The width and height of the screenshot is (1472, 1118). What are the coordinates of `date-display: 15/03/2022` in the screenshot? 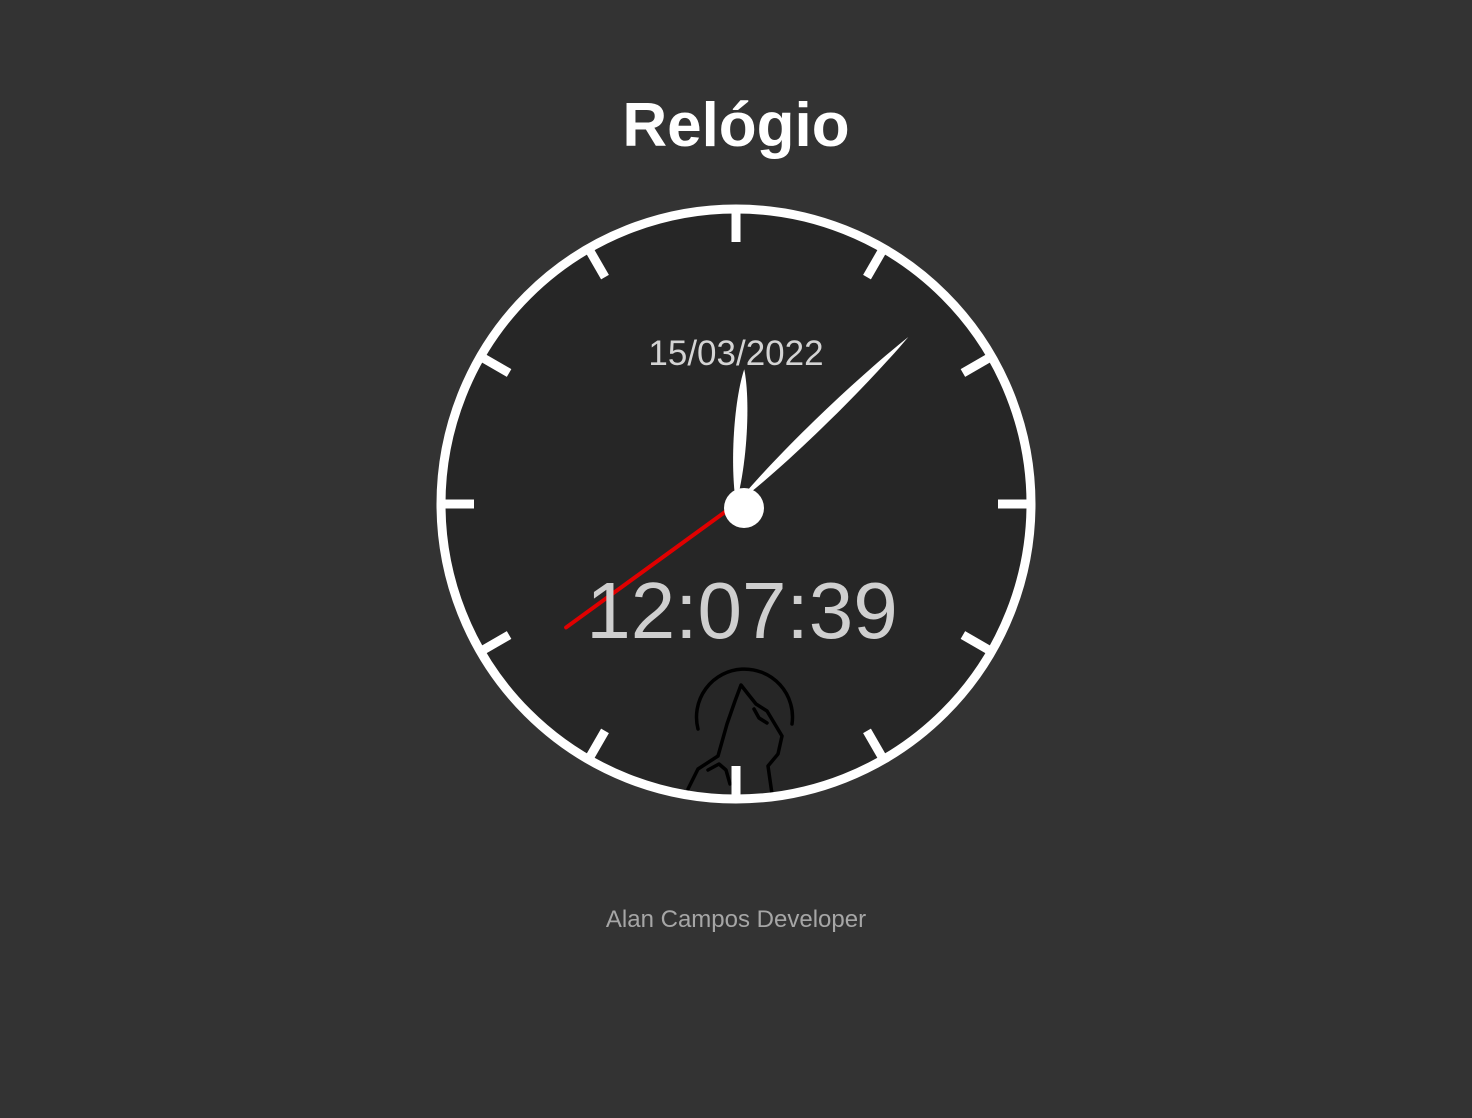 It's located at (736, 353).